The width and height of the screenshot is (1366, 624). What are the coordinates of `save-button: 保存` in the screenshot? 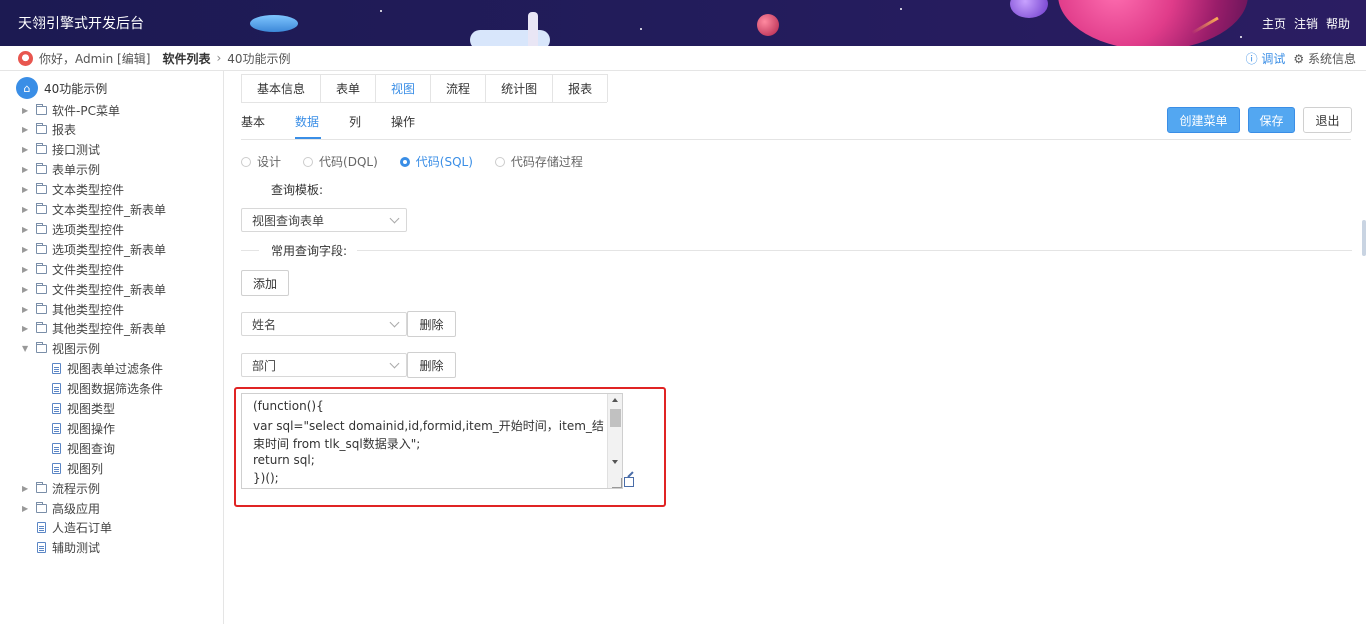 It's located at (1271, 120).